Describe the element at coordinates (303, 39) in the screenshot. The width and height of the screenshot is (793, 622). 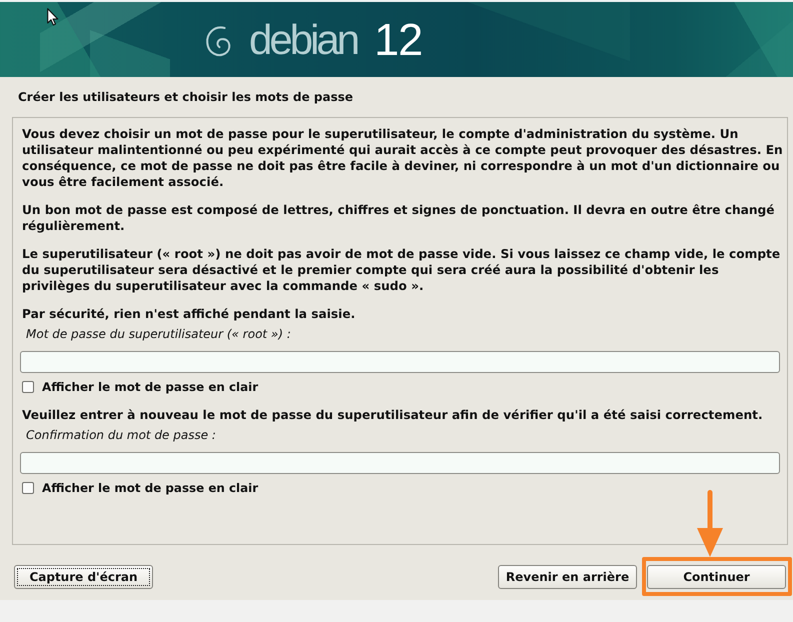
I see `logo-wordmark: debian` at that location.